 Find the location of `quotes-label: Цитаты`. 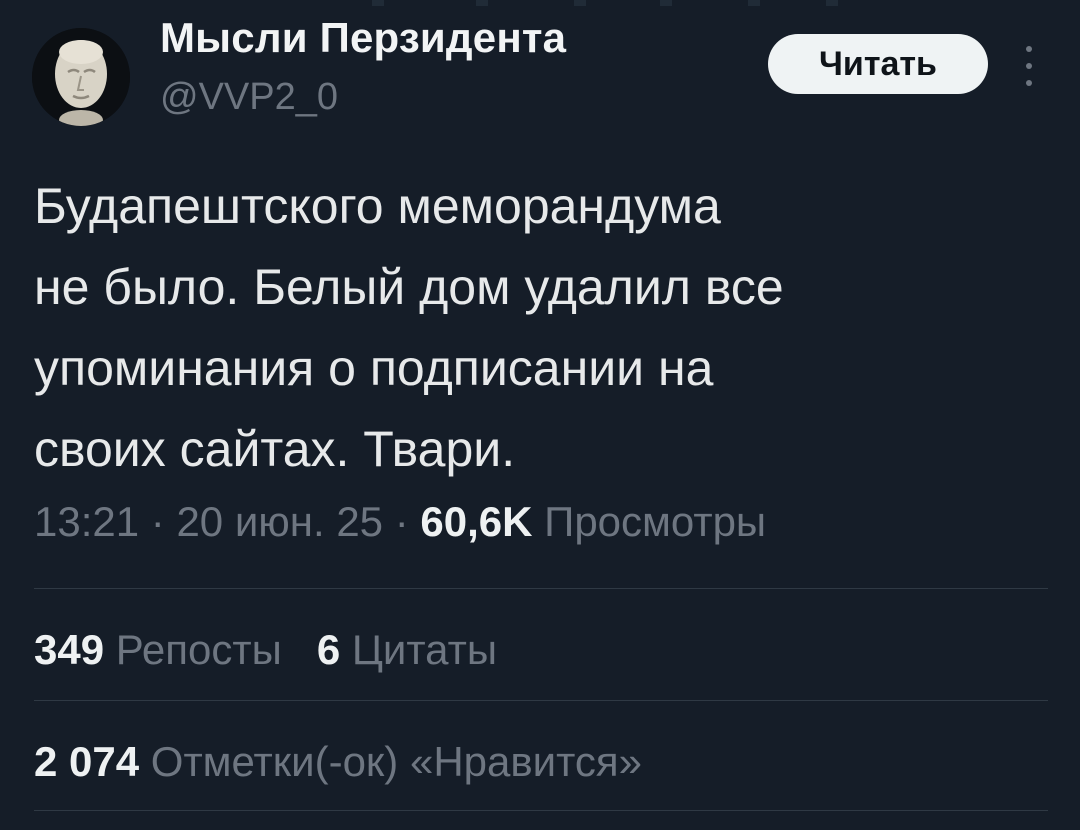

quotes-label: Цитаты is located at coordinates (424, 649).